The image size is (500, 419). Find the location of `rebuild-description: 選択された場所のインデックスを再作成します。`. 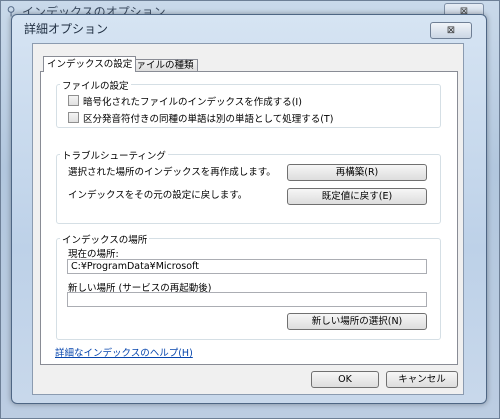

rebuild-description: 選択された場所のインデックスを再作成します。 is located at coordinates (172, 172).